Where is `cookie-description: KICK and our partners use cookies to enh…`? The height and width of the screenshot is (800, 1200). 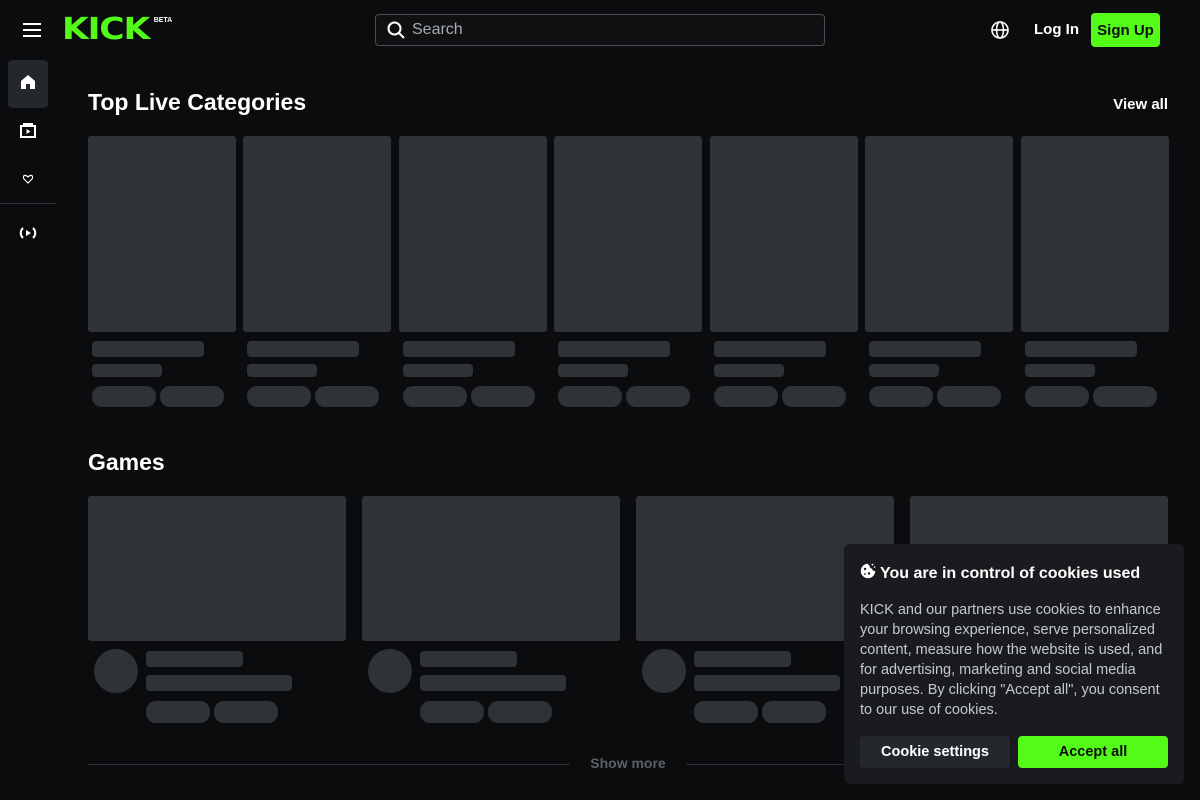 cookie-description: KICK and our partners use cookies to enh… is located at coordinates (1011, 660).